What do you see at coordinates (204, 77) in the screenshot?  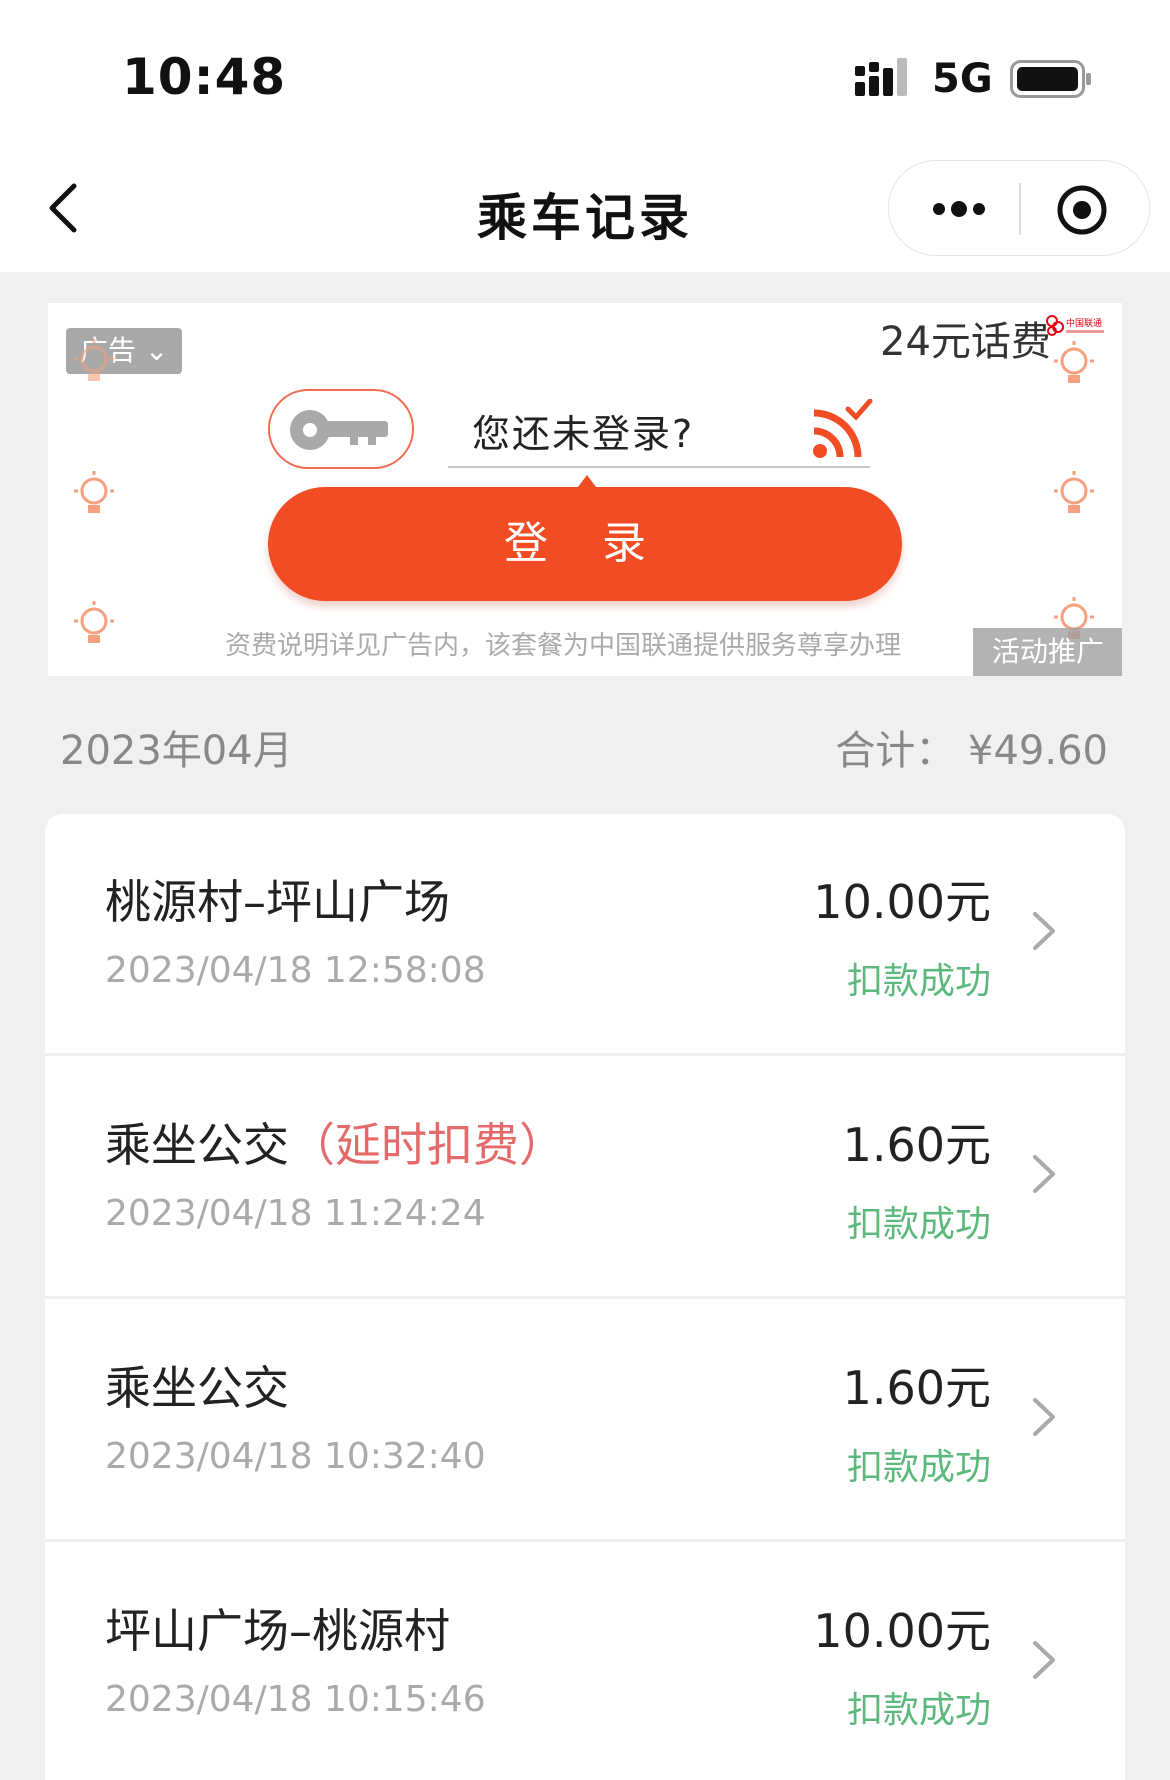 I see `status-time: 10:48` at bounding box center [204, 77].